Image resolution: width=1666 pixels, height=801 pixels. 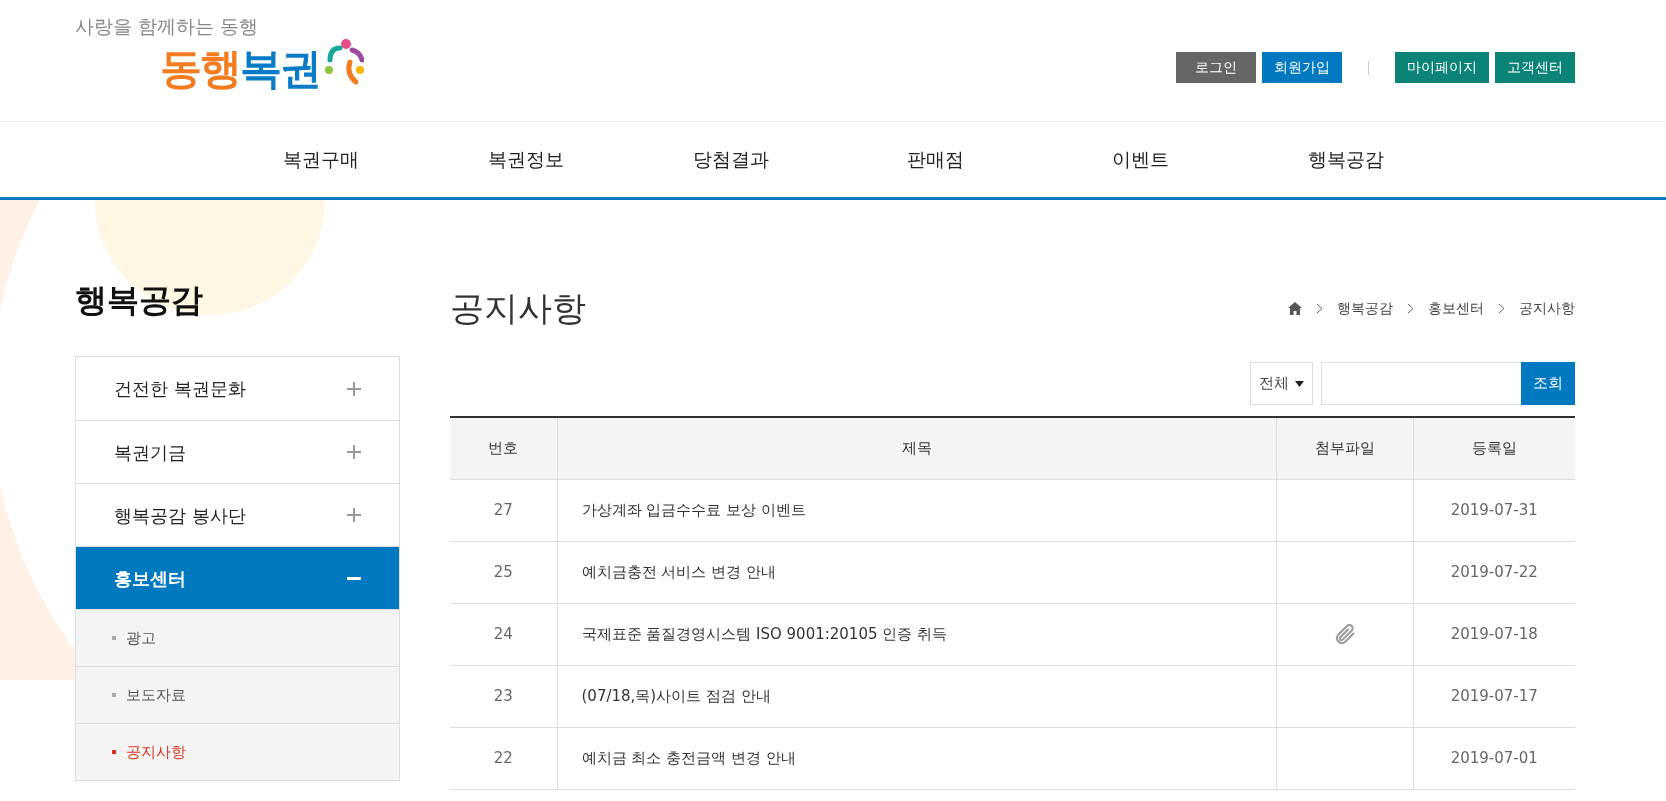 I want to click on table-cell: 22, so click(x=503, y=758).